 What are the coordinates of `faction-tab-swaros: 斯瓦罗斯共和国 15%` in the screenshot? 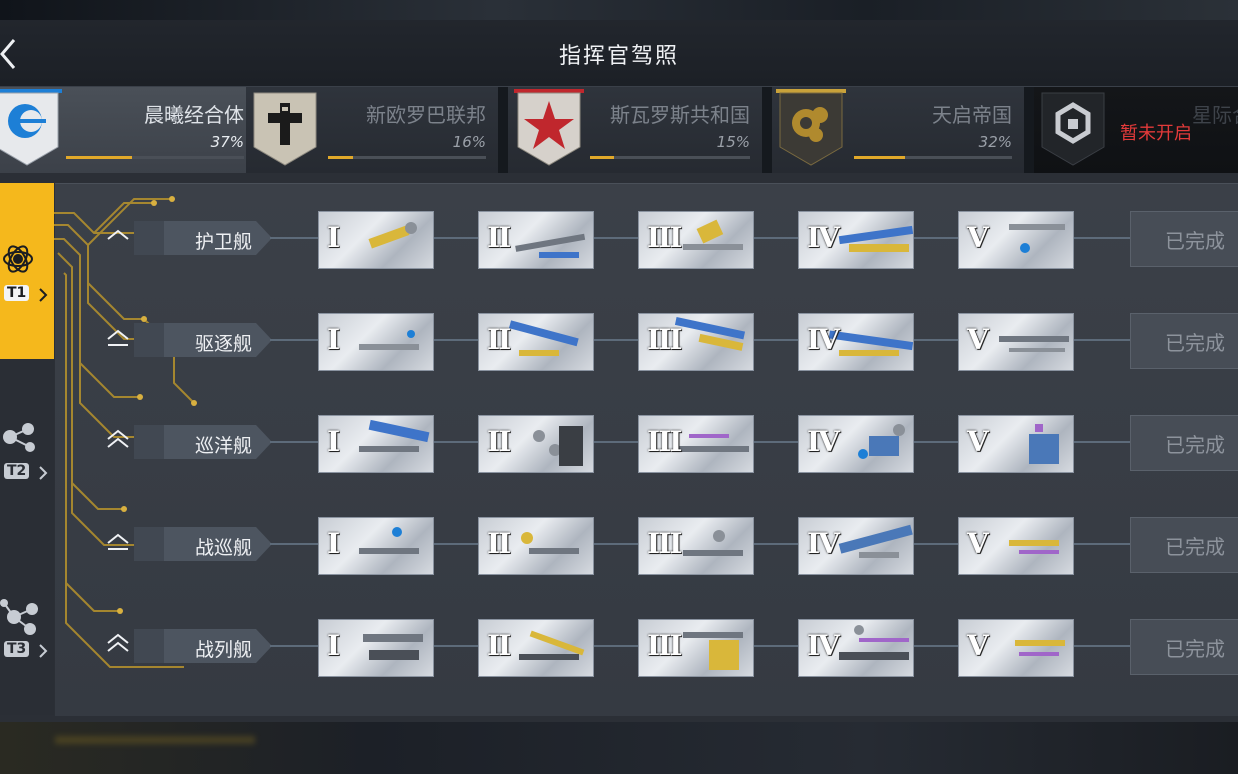 It's located at (635, 130).